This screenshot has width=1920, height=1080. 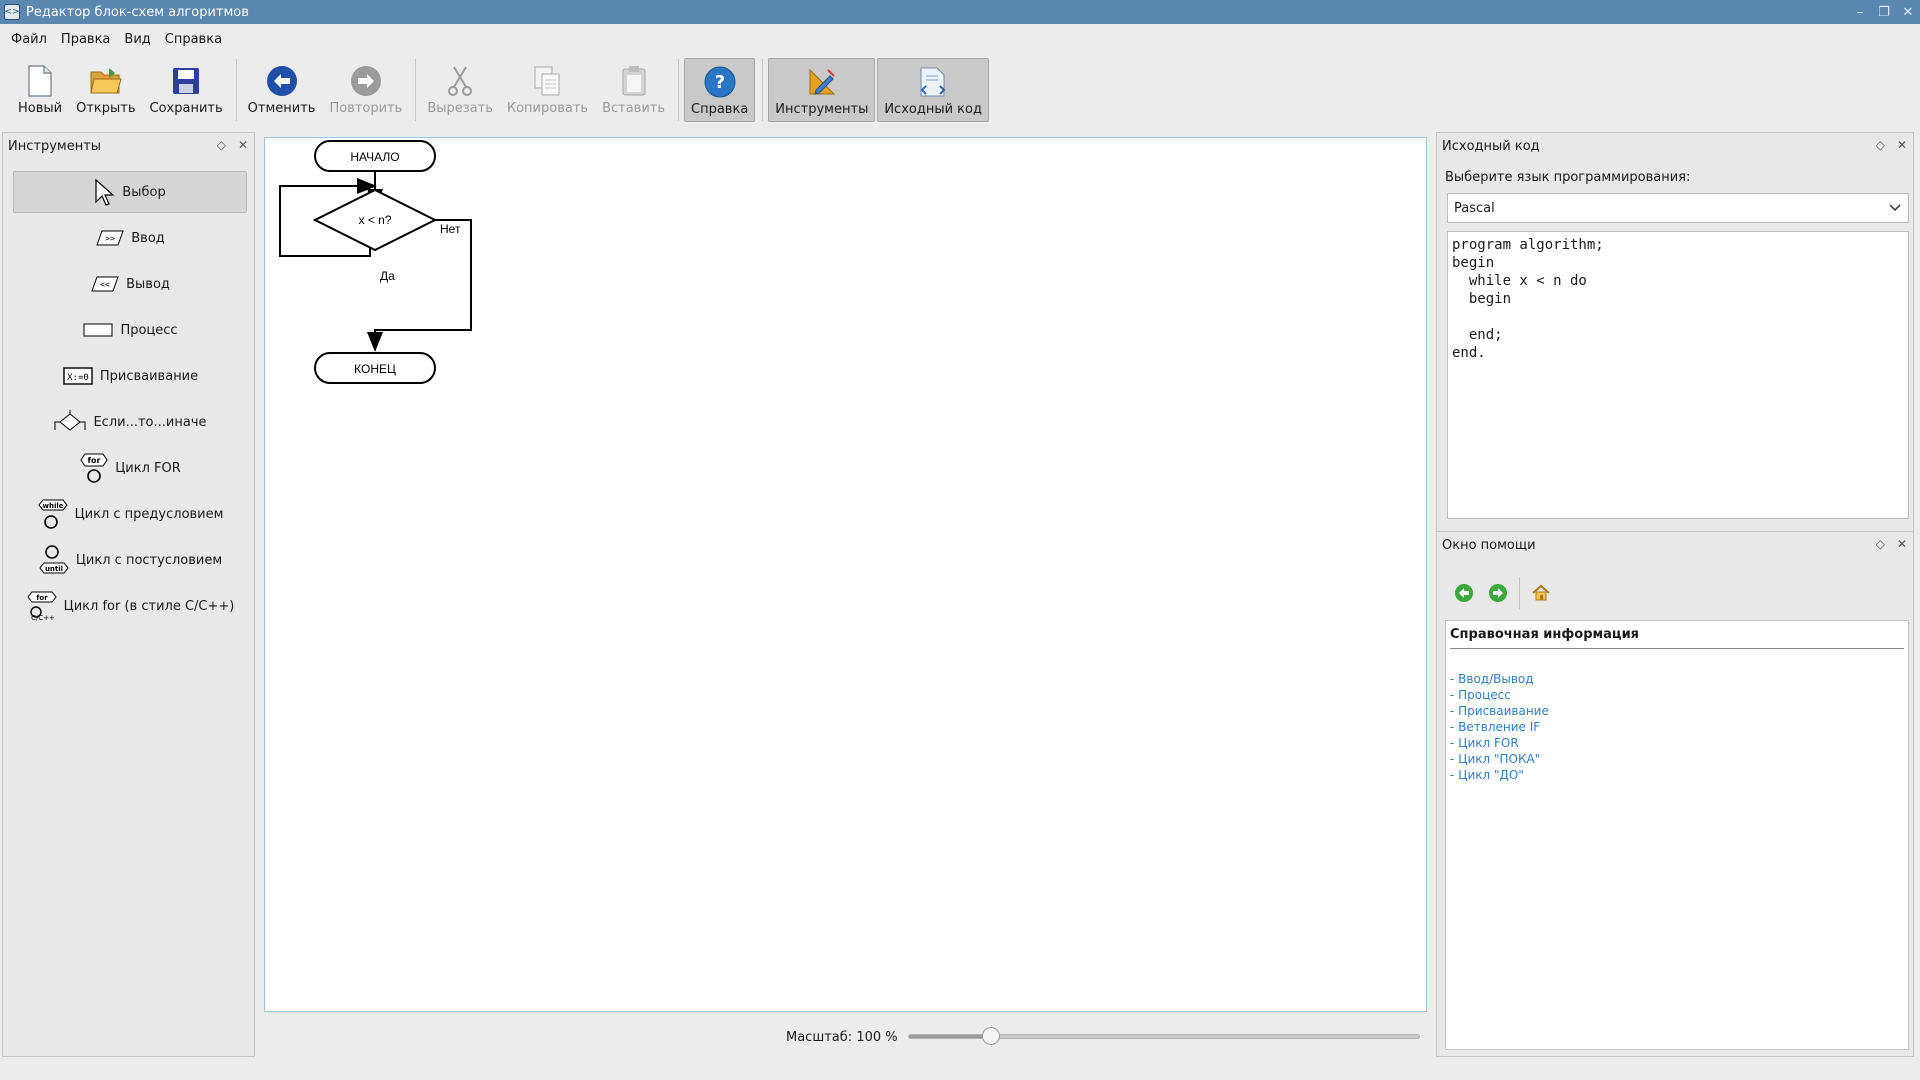 I want to click on tool-while-loop: while Цикл с предусловием, so click(x=130, y=514).